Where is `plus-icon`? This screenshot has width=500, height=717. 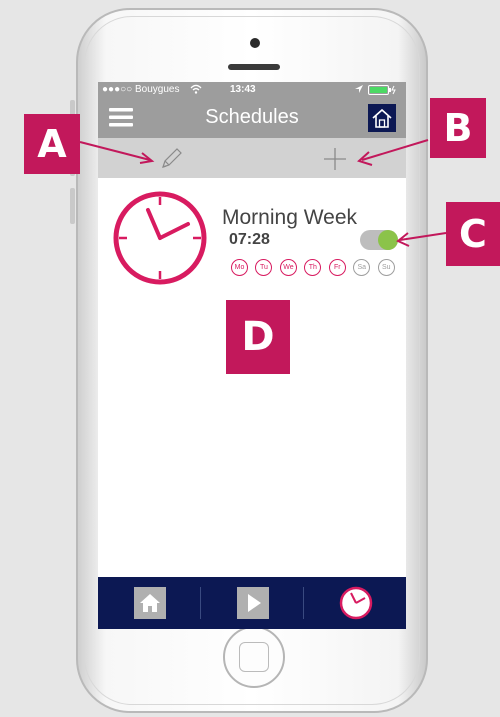 plus-icon is located at coordinates (335, 161).